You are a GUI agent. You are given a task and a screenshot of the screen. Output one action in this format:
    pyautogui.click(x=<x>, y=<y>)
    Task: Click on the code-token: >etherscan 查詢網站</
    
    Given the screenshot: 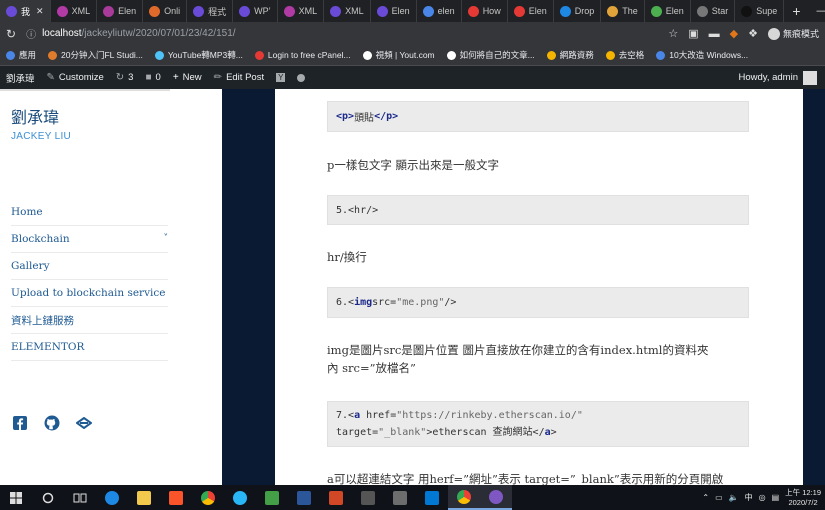 What is the action you would take?
    pyautogui.click(x=485, y=432)
    